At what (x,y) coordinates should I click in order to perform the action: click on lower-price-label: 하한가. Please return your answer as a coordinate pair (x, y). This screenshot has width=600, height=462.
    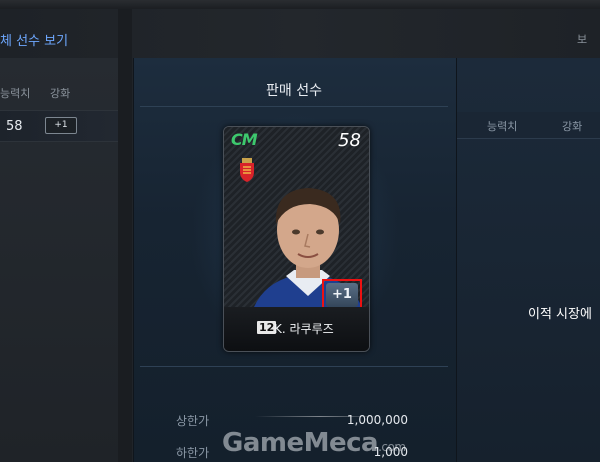
    Looking at the image, I should click on (193, 453).